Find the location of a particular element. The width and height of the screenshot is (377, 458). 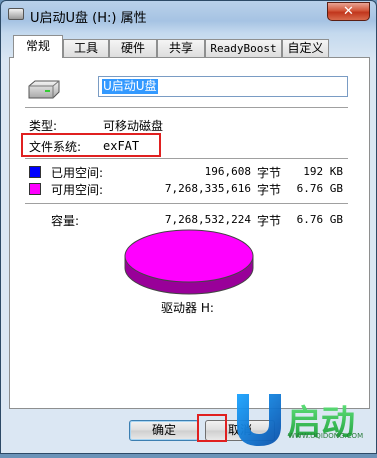

drive-name-input: U启动U盘 is located at coordinates (223, 86).